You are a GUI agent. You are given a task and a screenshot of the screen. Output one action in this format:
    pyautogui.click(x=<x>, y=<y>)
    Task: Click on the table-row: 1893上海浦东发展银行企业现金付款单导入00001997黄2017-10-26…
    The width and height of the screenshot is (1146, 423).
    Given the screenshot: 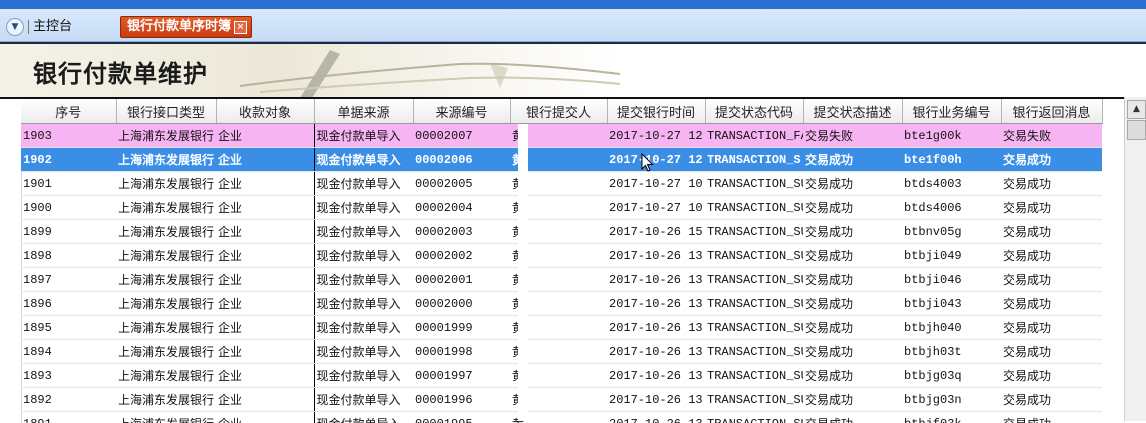 What is the action you would take?
    pyautogui.click(x=561, y=376)
    